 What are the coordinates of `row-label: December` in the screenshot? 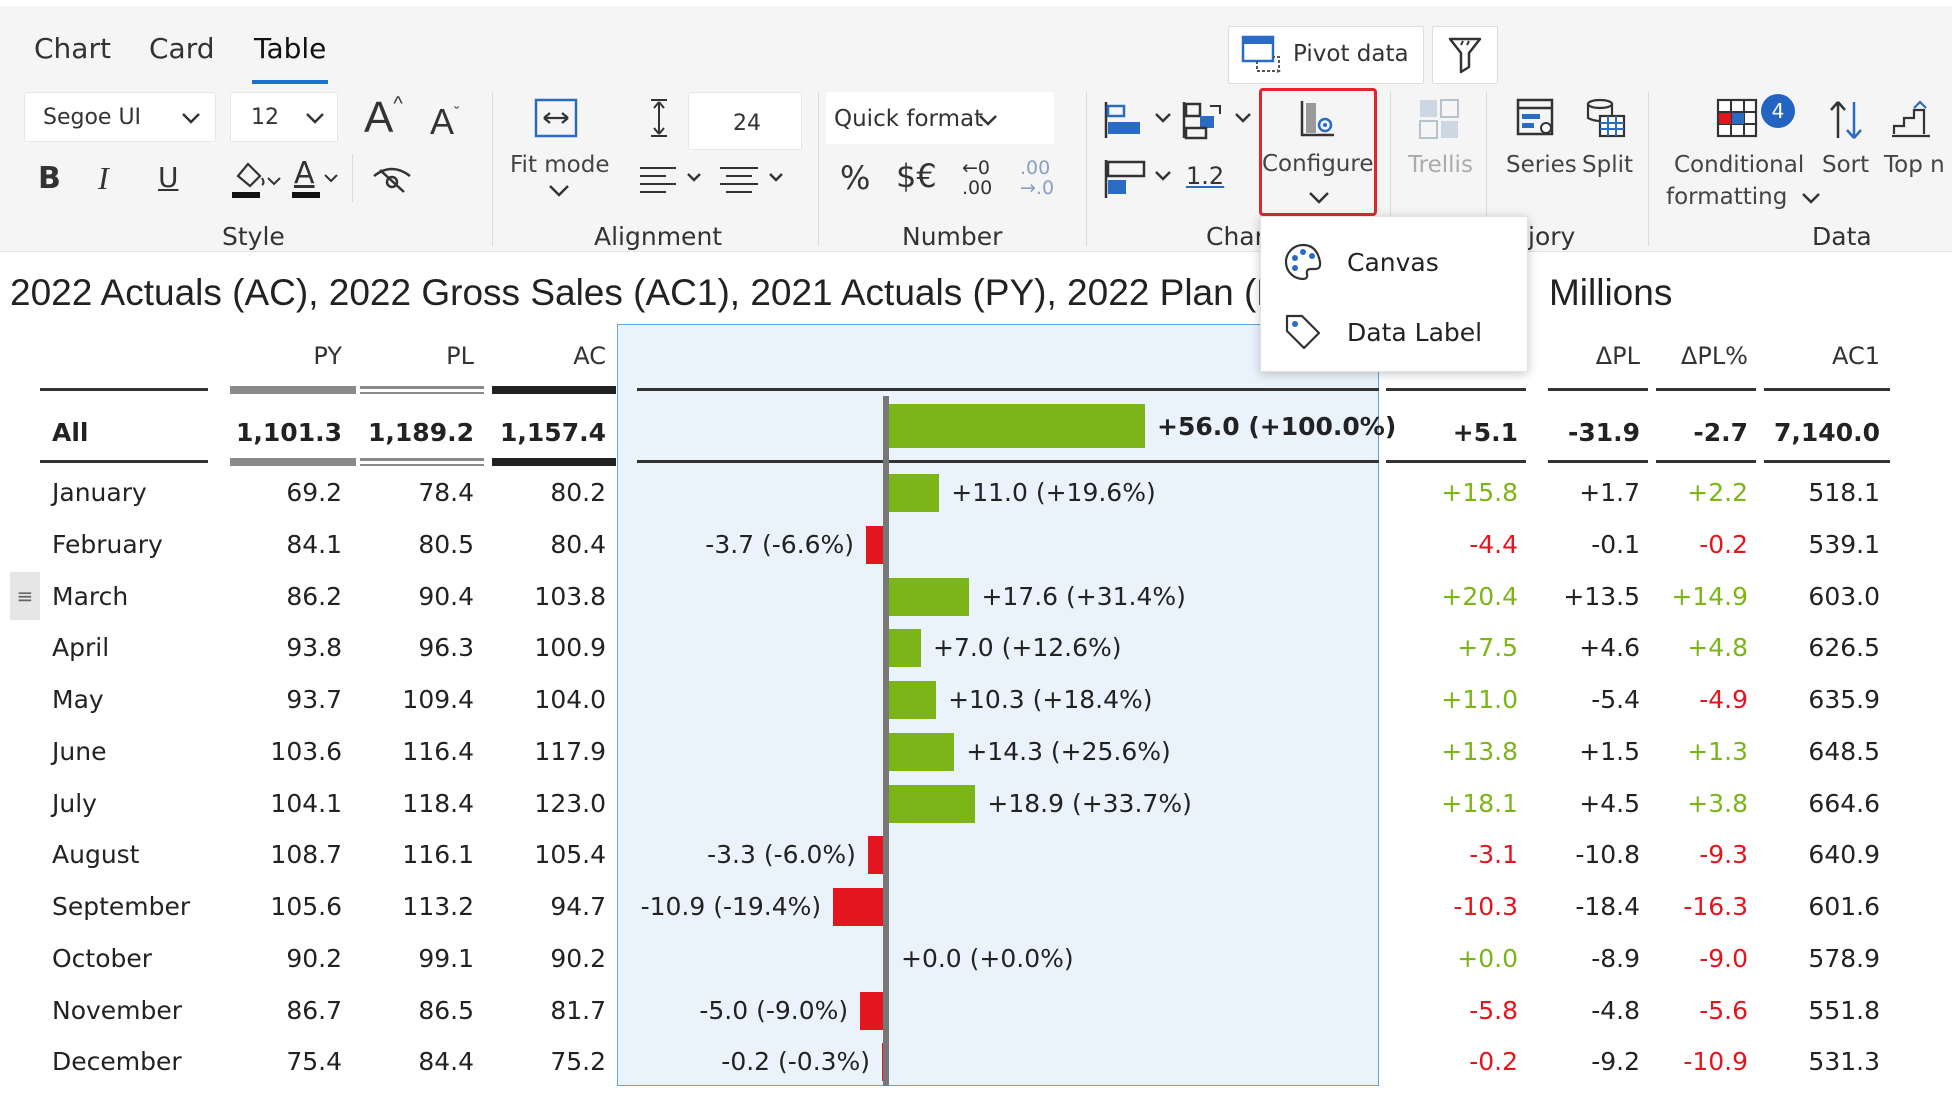 It's located at (117, 1061).